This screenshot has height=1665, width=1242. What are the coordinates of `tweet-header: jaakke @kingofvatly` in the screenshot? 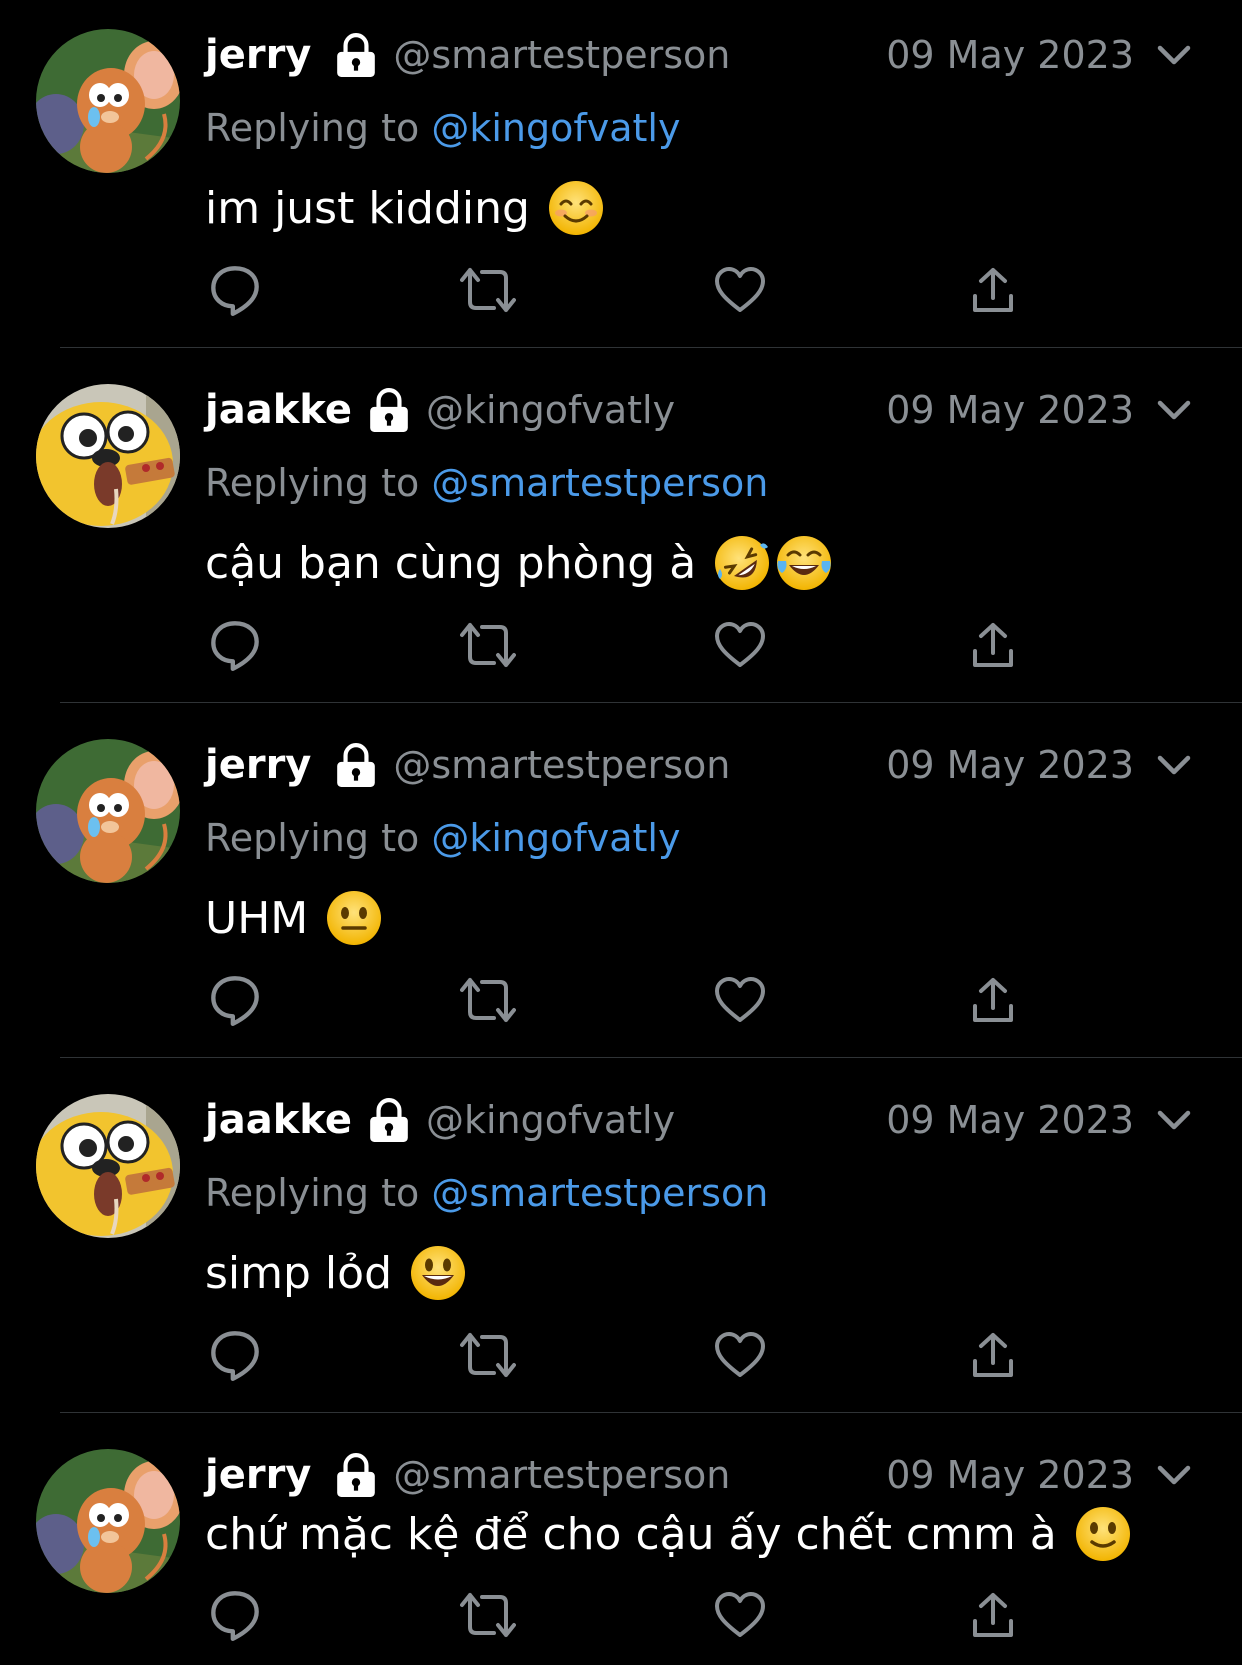 It's located at (440, 410).